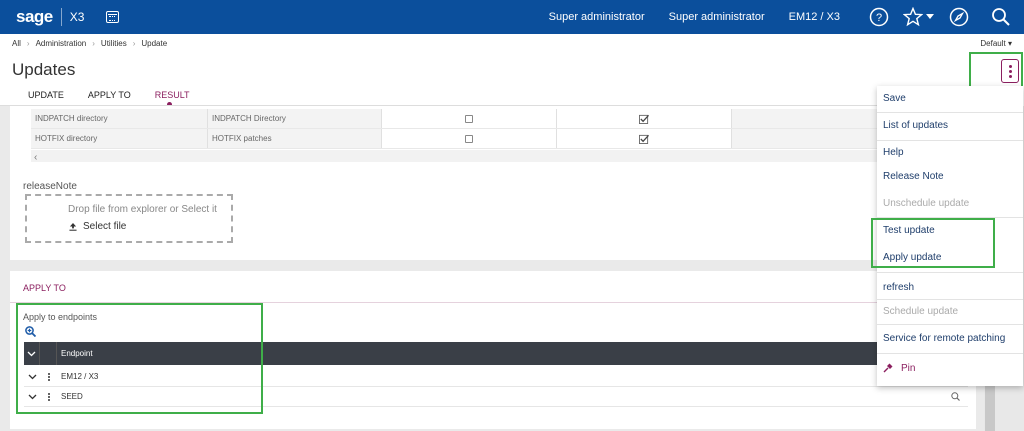  I want to click on product-name: X3, so click(77, 17).